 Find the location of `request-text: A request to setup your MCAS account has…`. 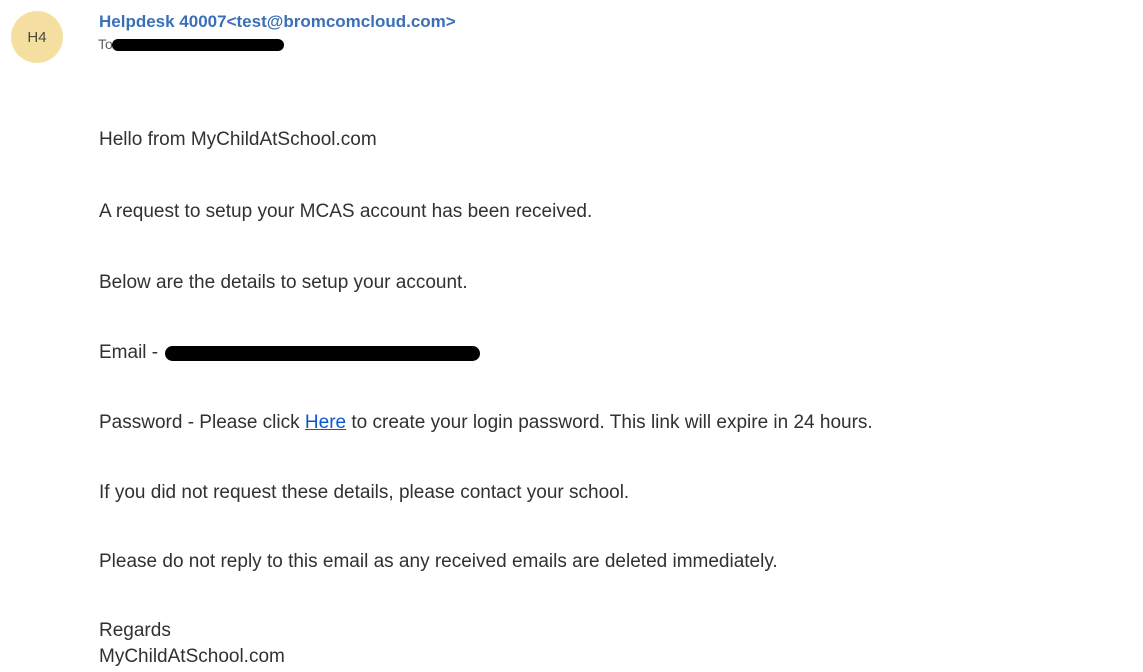

request-text: A request to setup your MCAS account has… is located at coordinates (346, 211).